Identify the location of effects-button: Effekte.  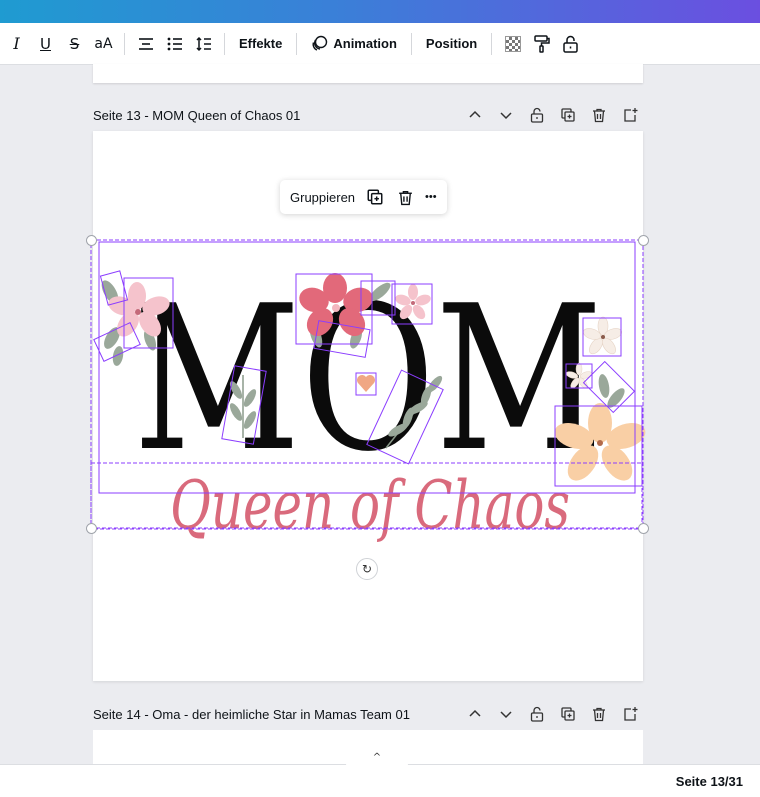
(260, 44).